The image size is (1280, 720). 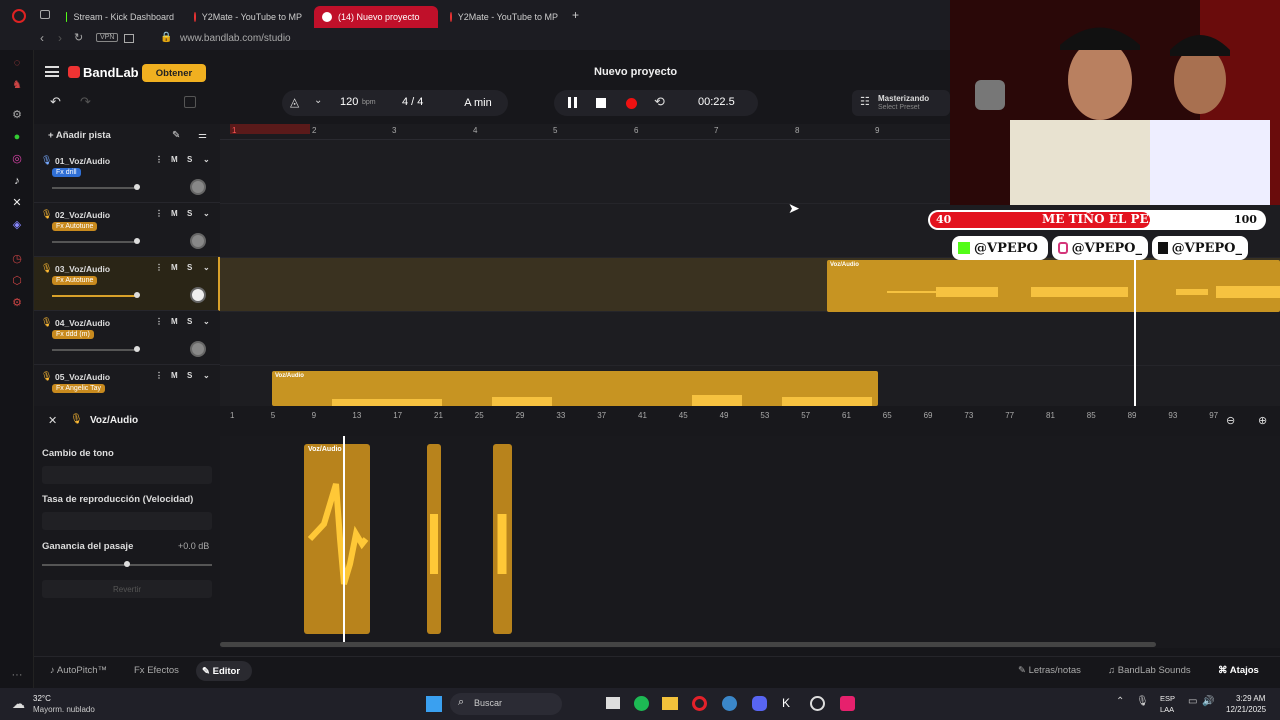 I want to click on new-tab-button: +, so click(x=575, y=15).